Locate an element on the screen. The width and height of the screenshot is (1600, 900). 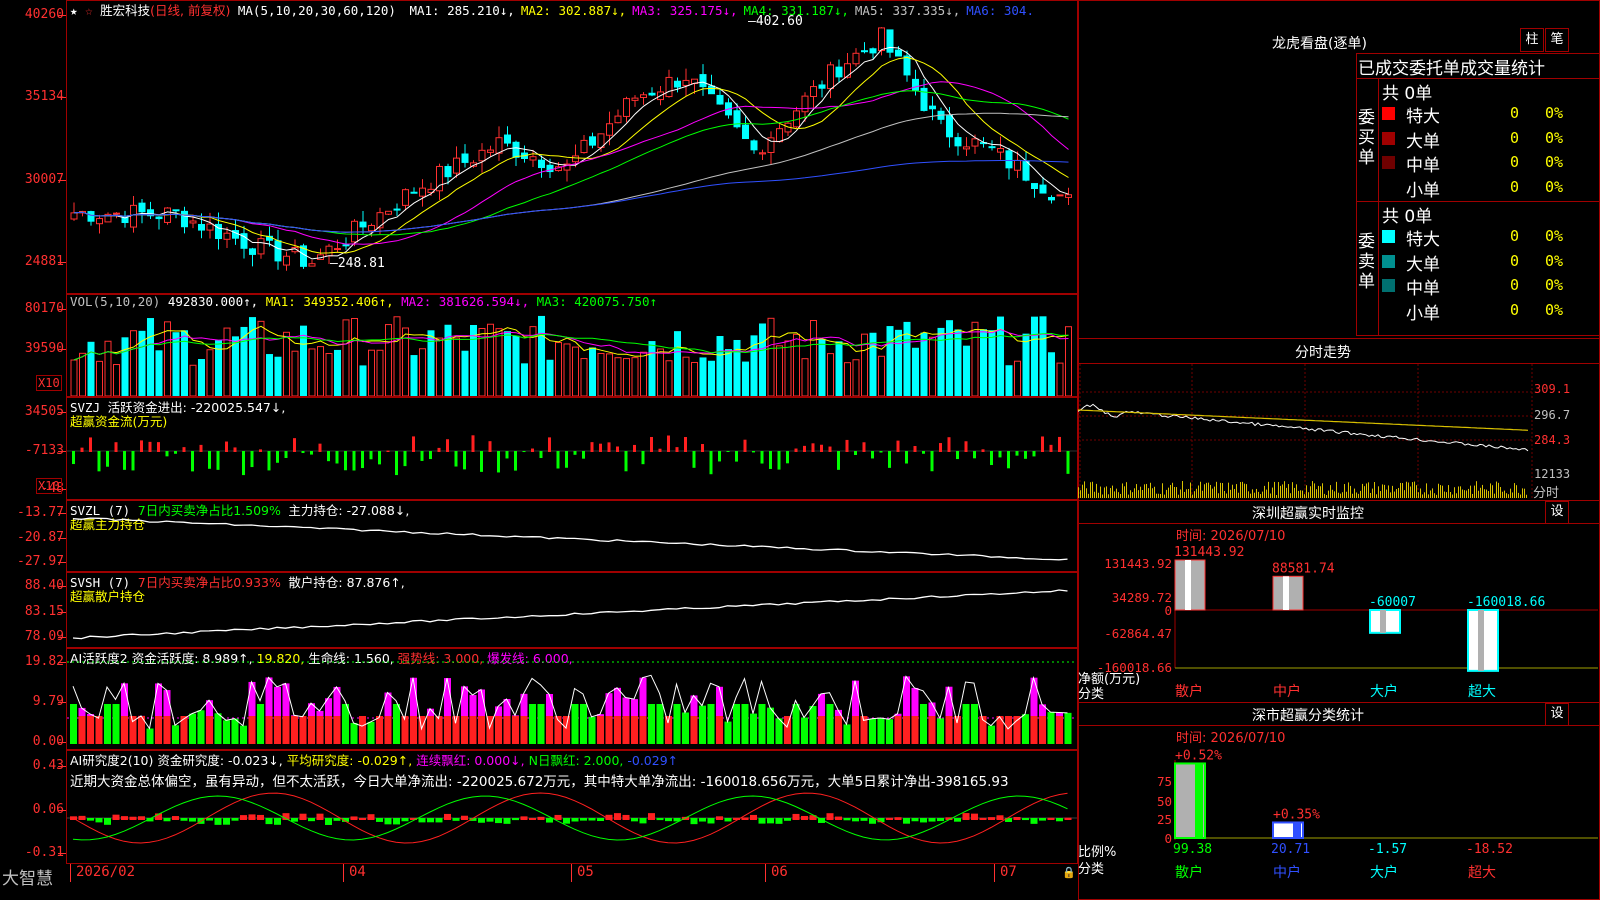
classify-value-label: -18.52 is located at coordinates (1489, 849).